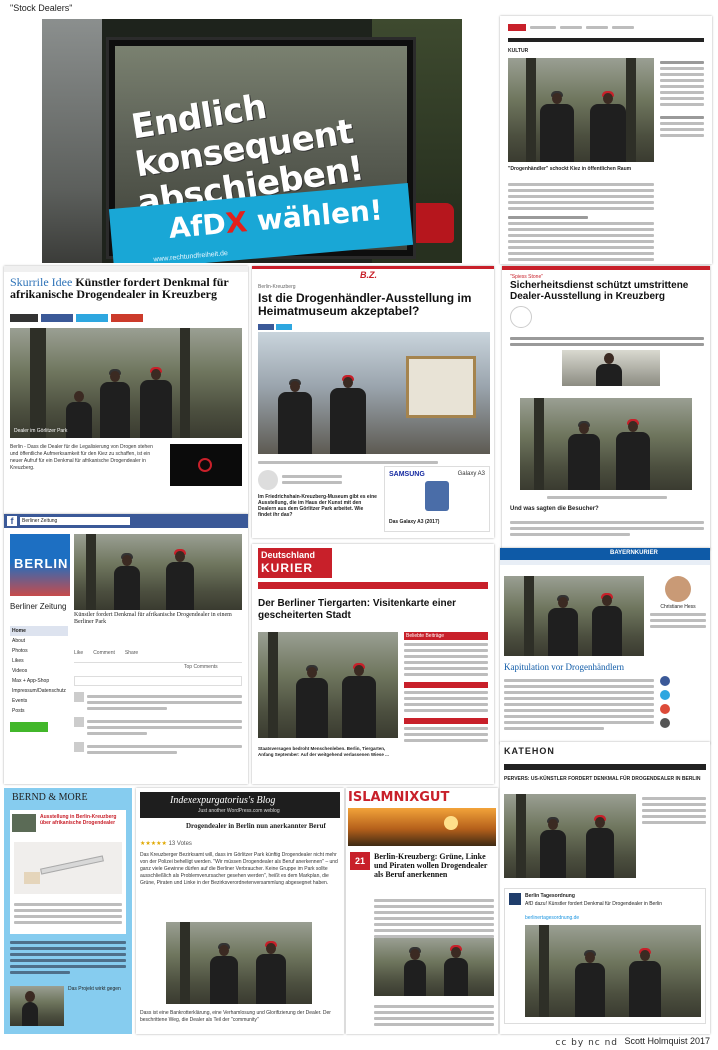 The height and width of the screenshot is (1050, 718). Describe the element at coordinates (201, 667) in the screenshot. I see `top-comments-select: Top Comments` at that location.